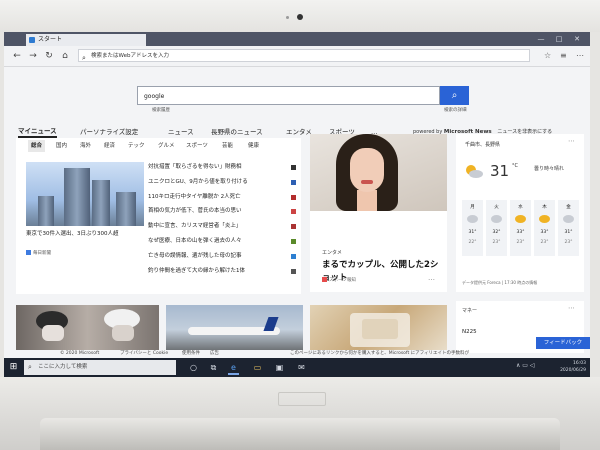 The width and height of the screenshot is (600, 450). Describe the element at coordinates (80, 353) in the screenshot. I see `copyright: © 2020 Microsoft` at that location.